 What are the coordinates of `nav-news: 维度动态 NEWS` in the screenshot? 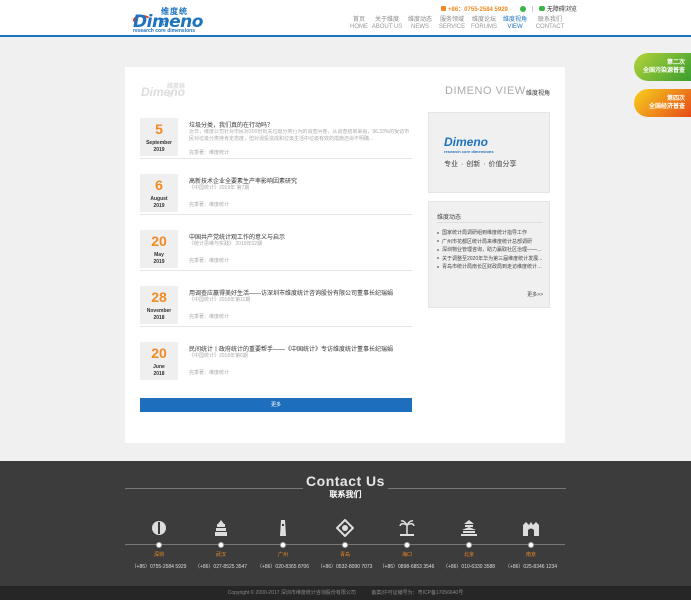 It's located at (420, 24).